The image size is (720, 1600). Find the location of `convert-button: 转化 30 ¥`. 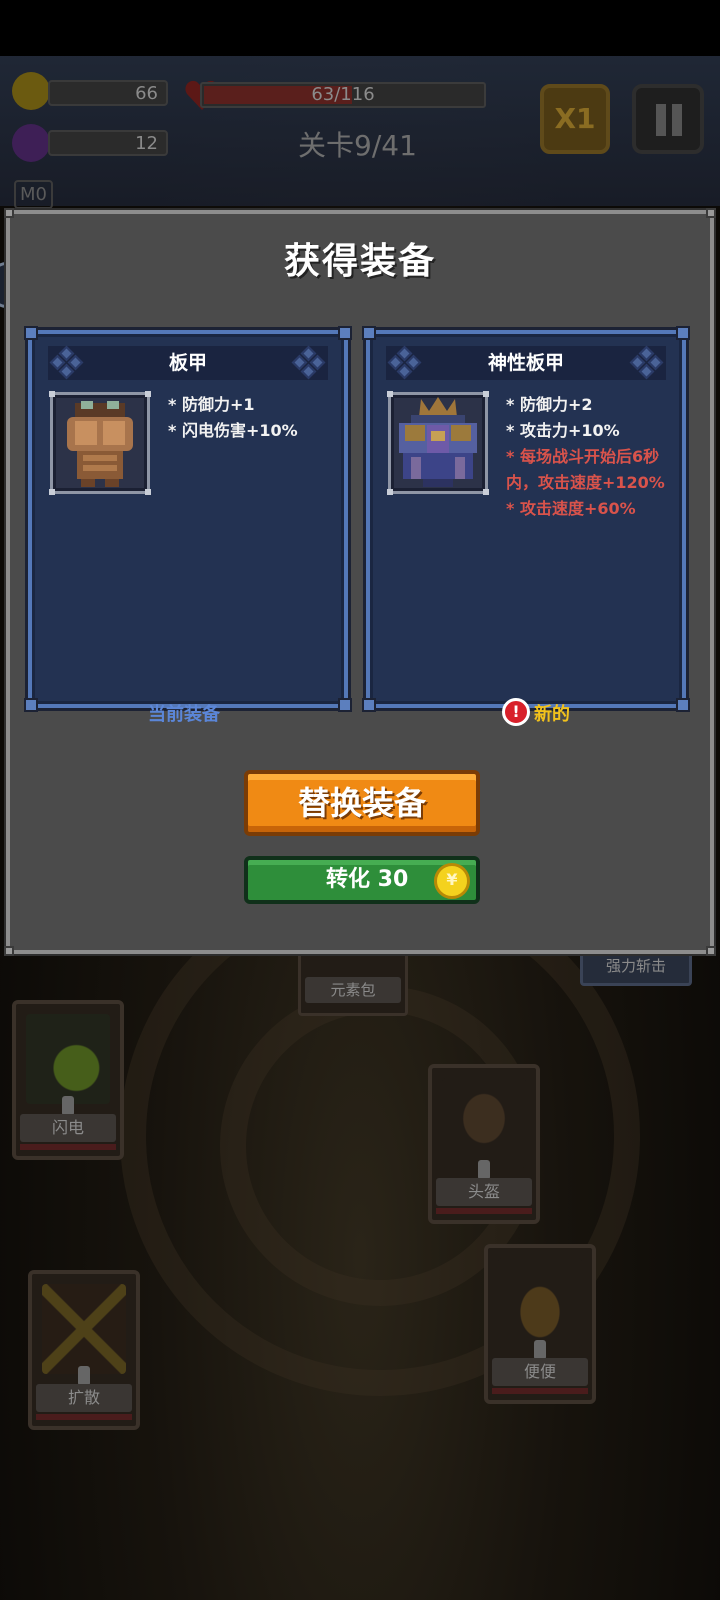

convert-button: 转化 30 ¥ is located at coordinates (362, 880).